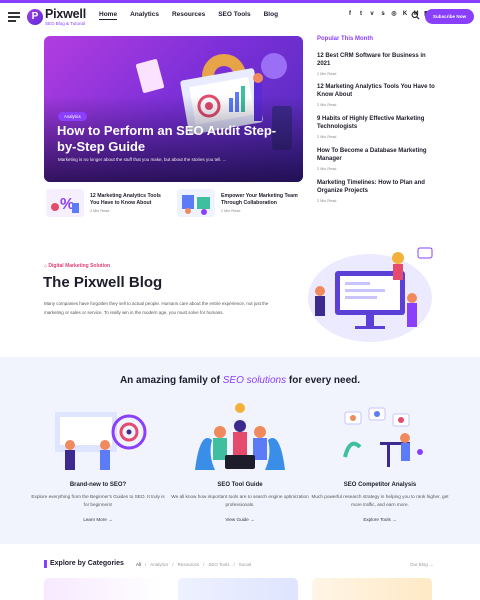  What do you see at coordinates (159, 564) in the screenshot?
I see `category-analytics: Analytics` at bounding box center [159, 564].